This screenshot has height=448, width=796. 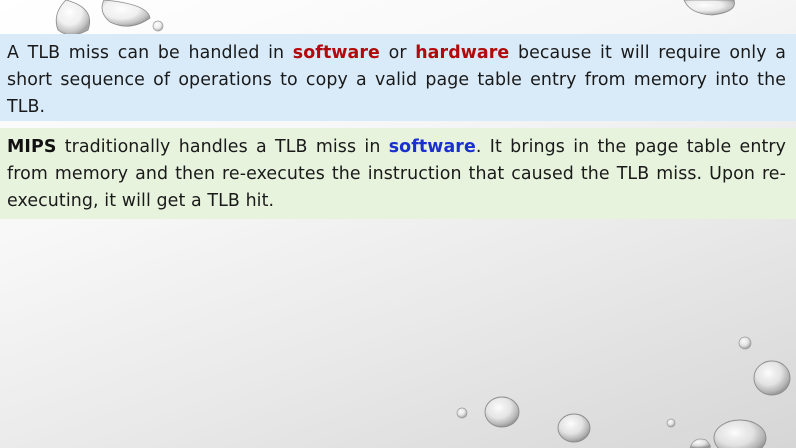 I want to click on paragraph2-text-start: traditionally handles a TLB miss in, so click(x=222, y=147).